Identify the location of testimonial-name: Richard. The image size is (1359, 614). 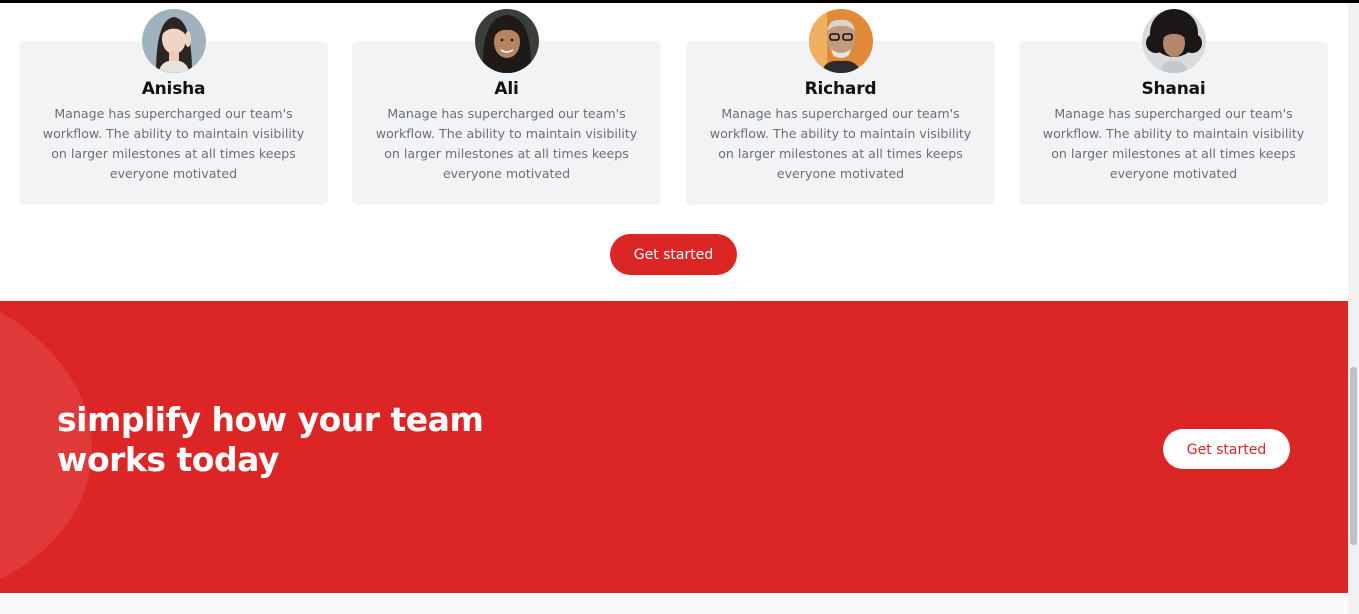
(840, 89).